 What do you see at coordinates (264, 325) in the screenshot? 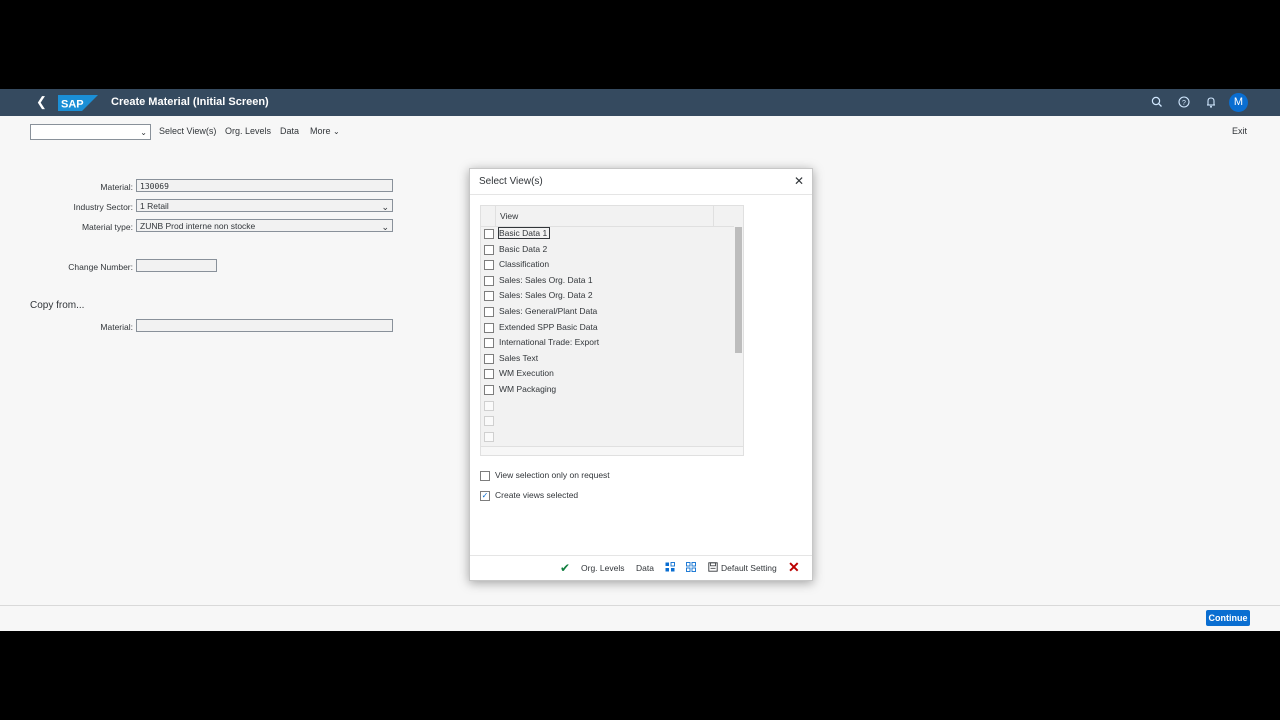
I see `copy-material-field` at bounding box center [264, 325].